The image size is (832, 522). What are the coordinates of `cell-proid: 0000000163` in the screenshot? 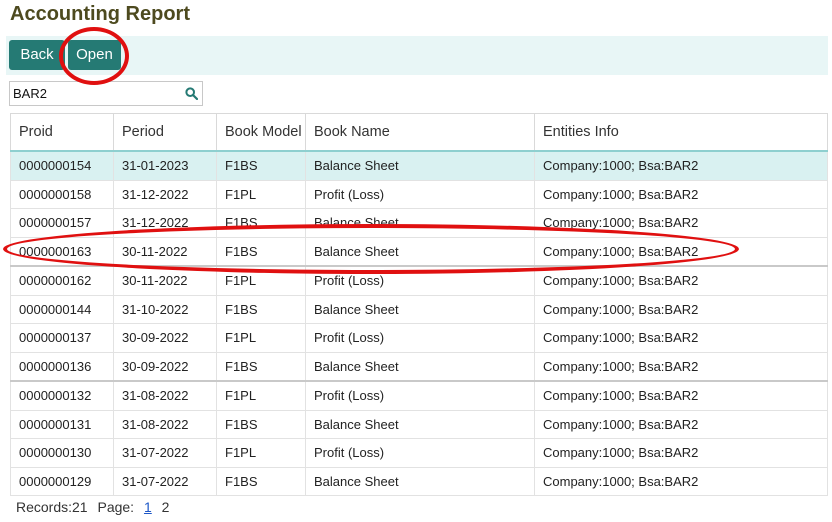 It's located at (62, 251).